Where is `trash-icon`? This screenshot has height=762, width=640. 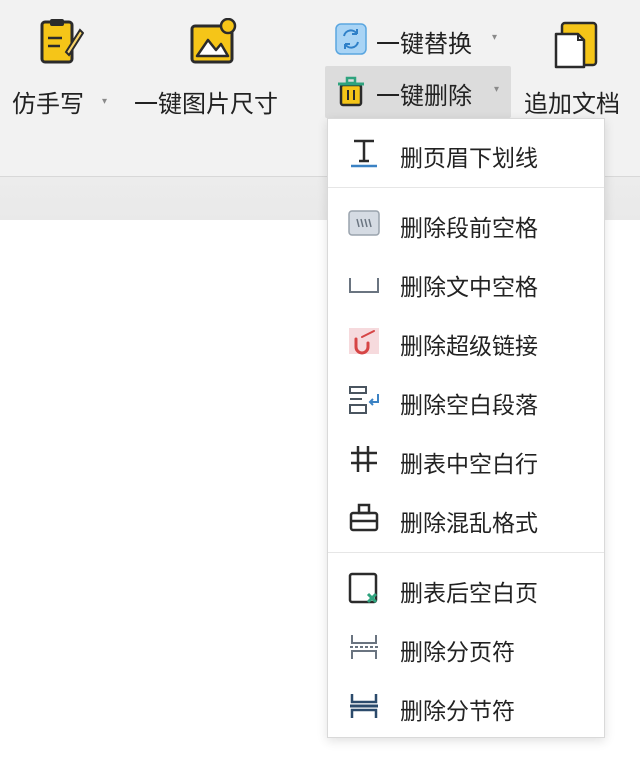 trash-icon is located at coordinates (351, 91).